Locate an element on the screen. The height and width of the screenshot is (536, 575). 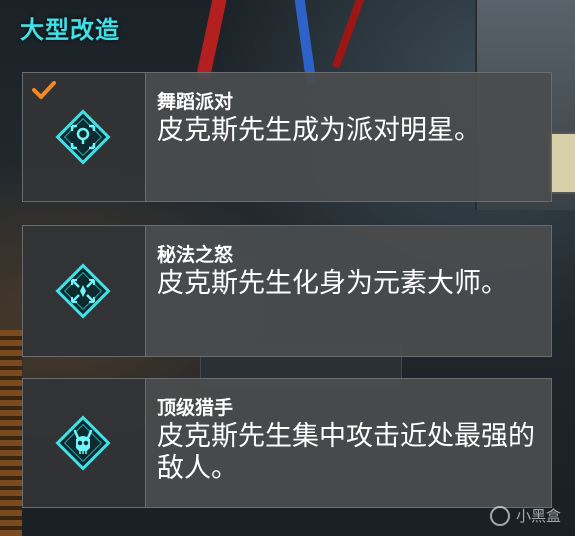
watermark: 小黑盒 is located at coordinates (525, 515).